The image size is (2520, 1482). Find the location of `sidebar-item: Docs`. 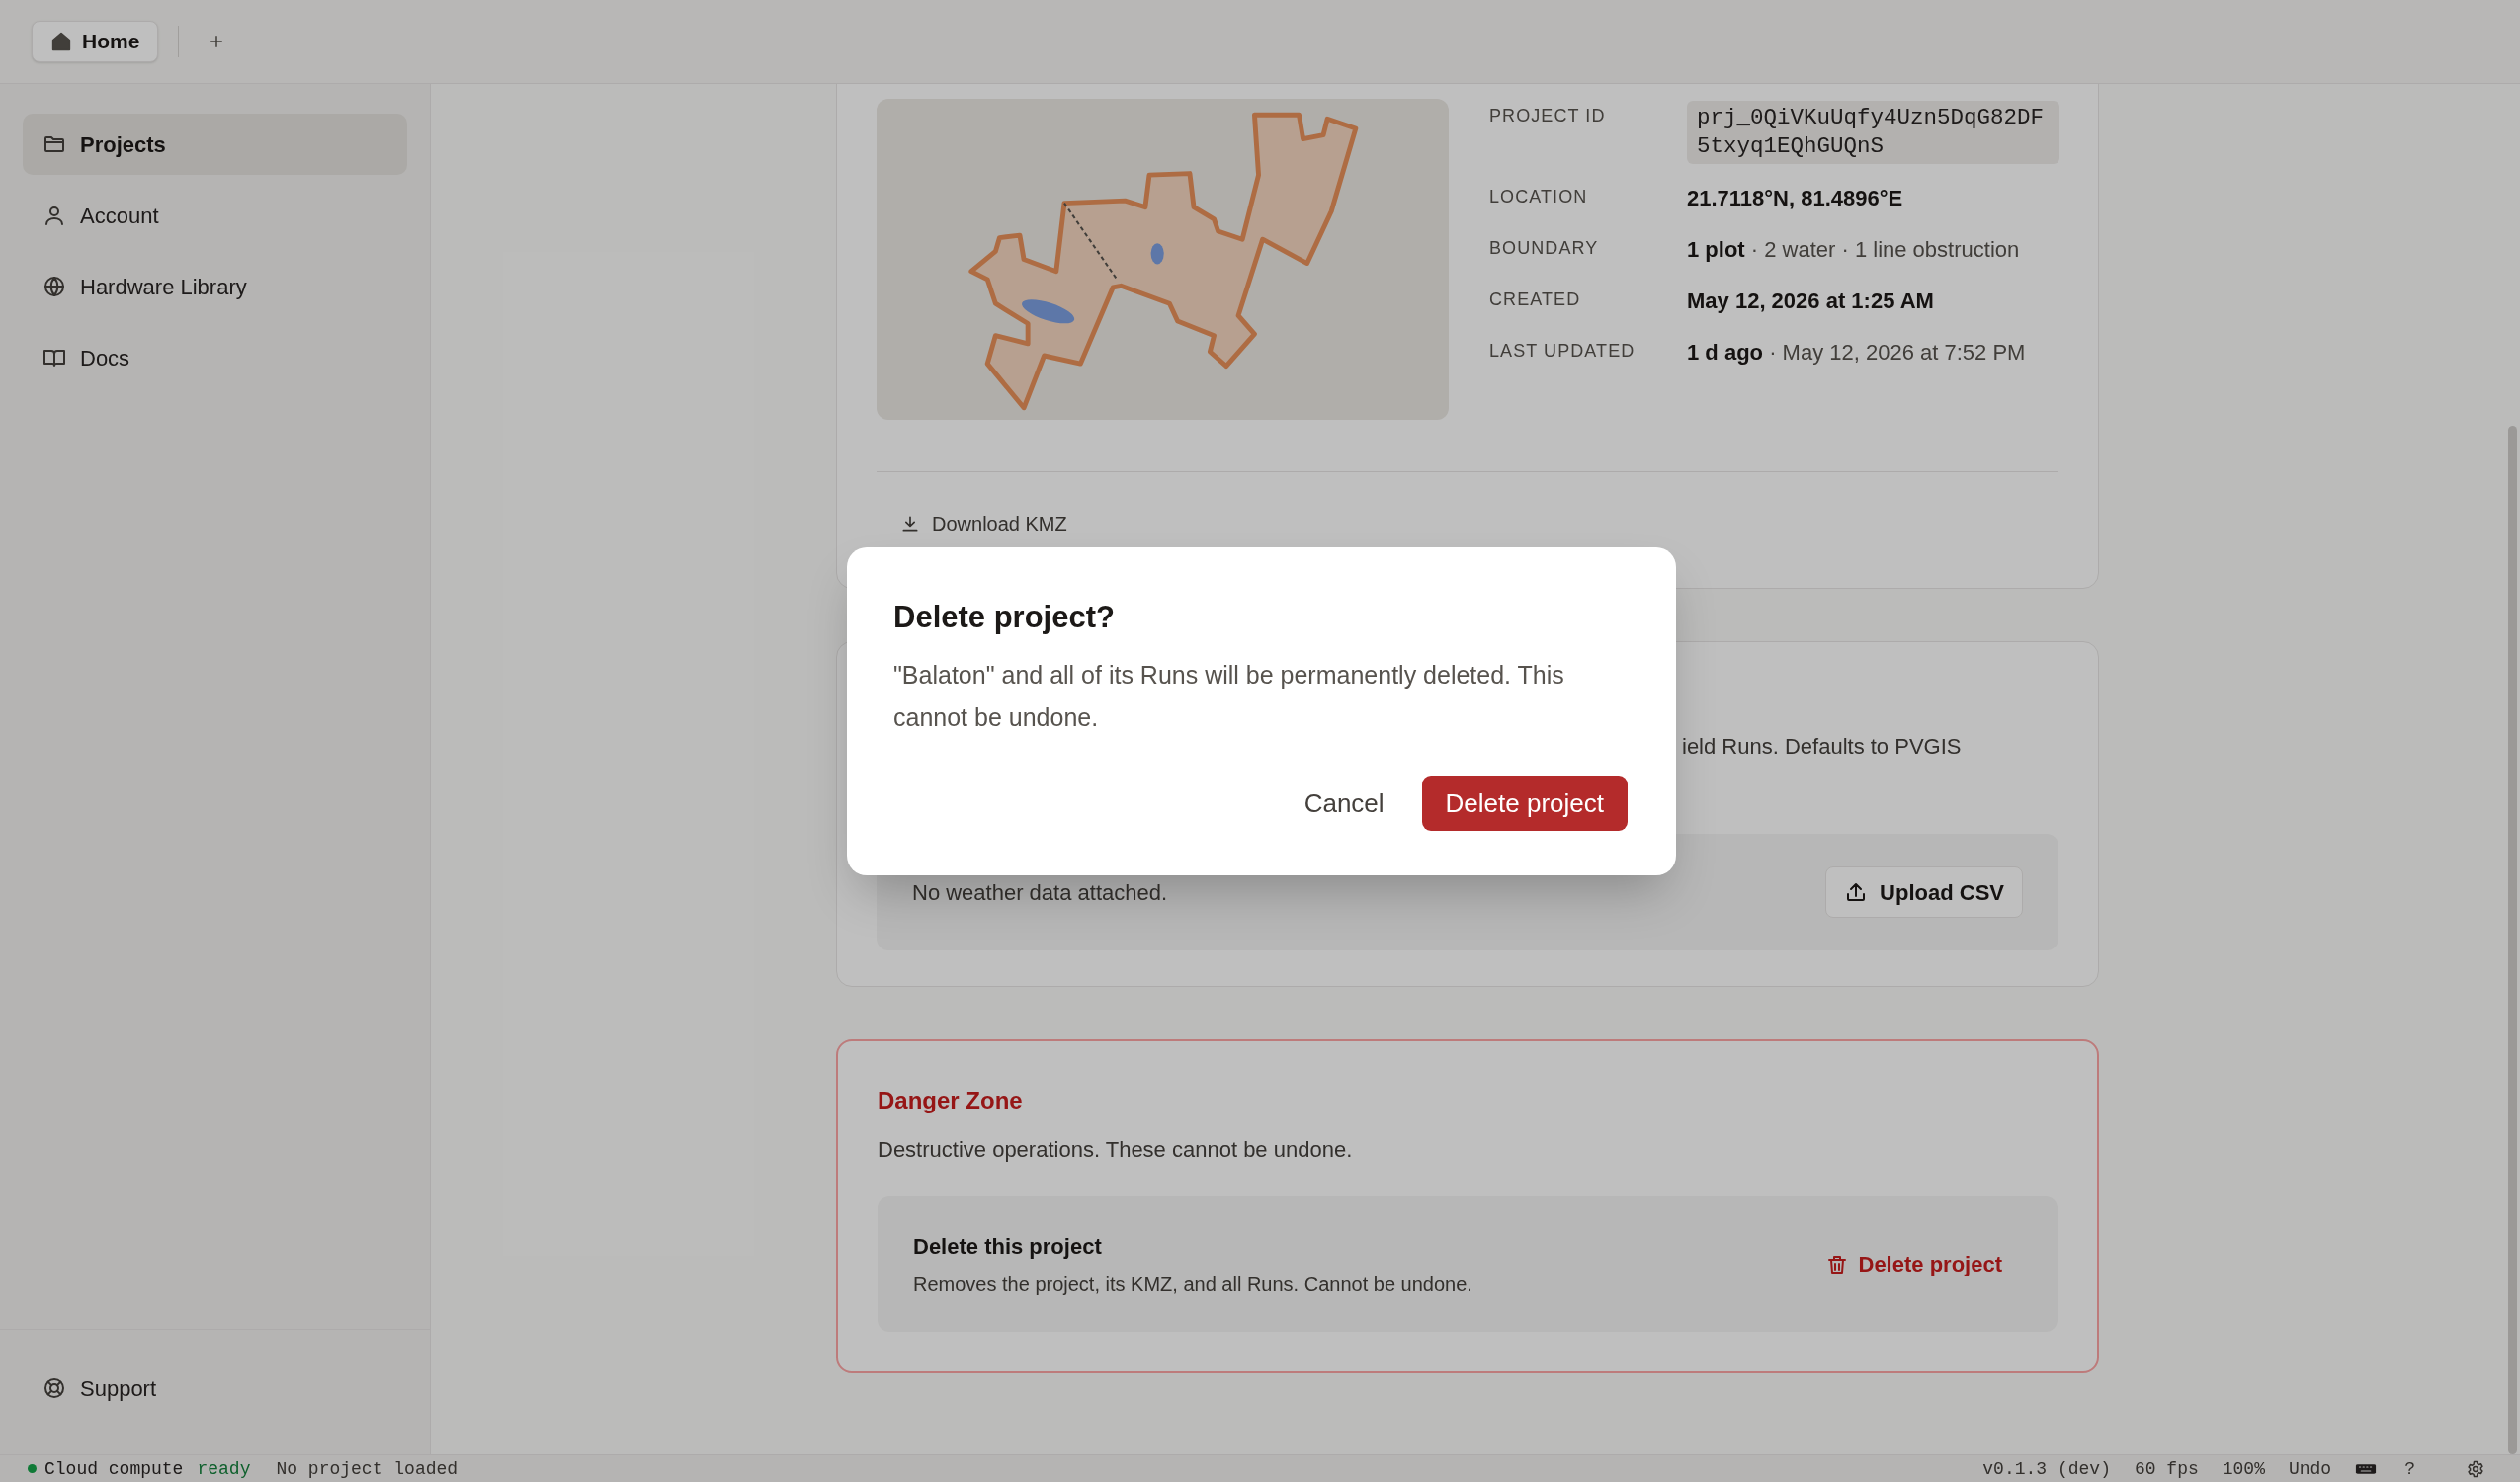

sidebar-item: Docs is located at coordinates (215, 357).